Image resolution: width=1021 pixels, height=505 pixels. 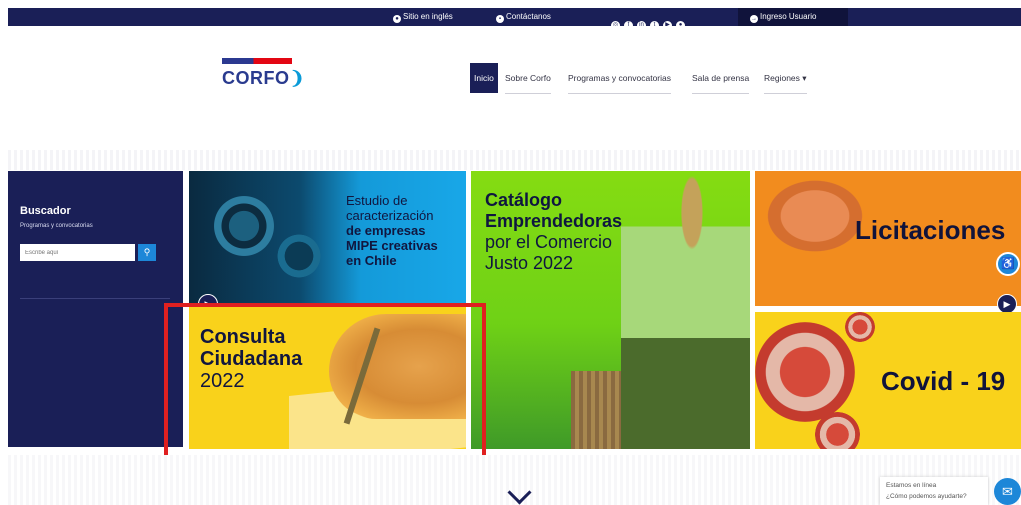 What do you see at coordinates (860, 327) in the screenshot?
I see `virus-image-small` at bounding box center [860, 327].